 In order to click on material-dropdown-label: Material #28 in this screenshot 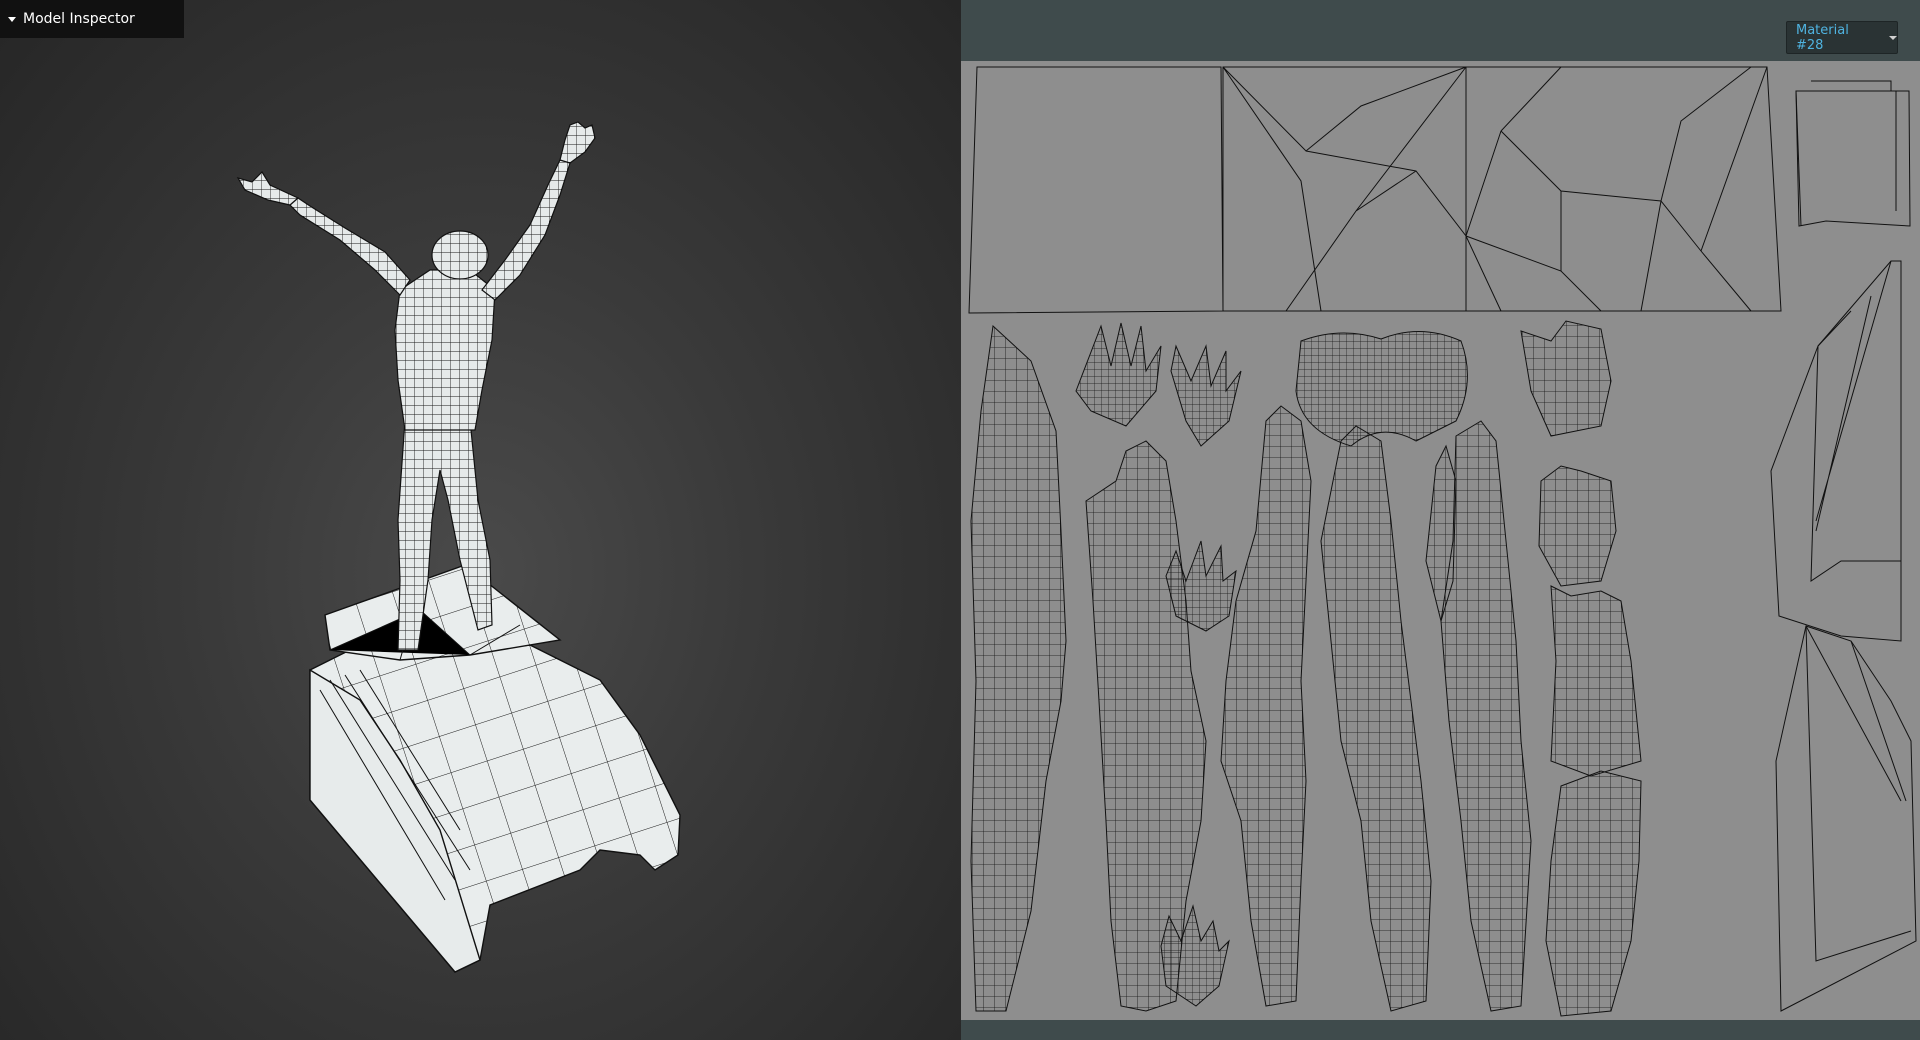, I will do `click(1822, 37)`.